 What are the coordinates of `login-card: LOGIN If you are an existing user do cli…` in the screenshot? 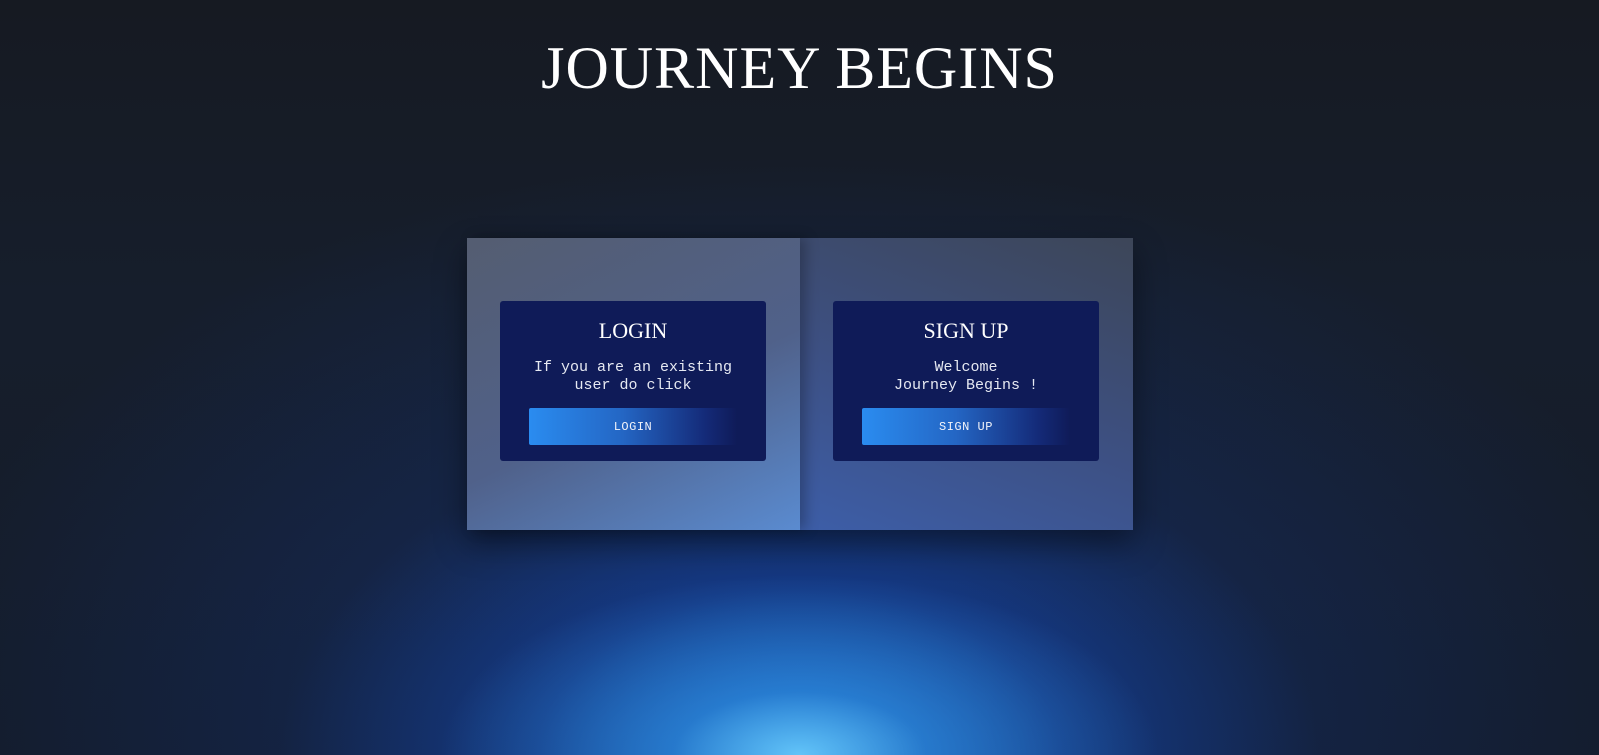 It's located at (633, 381).